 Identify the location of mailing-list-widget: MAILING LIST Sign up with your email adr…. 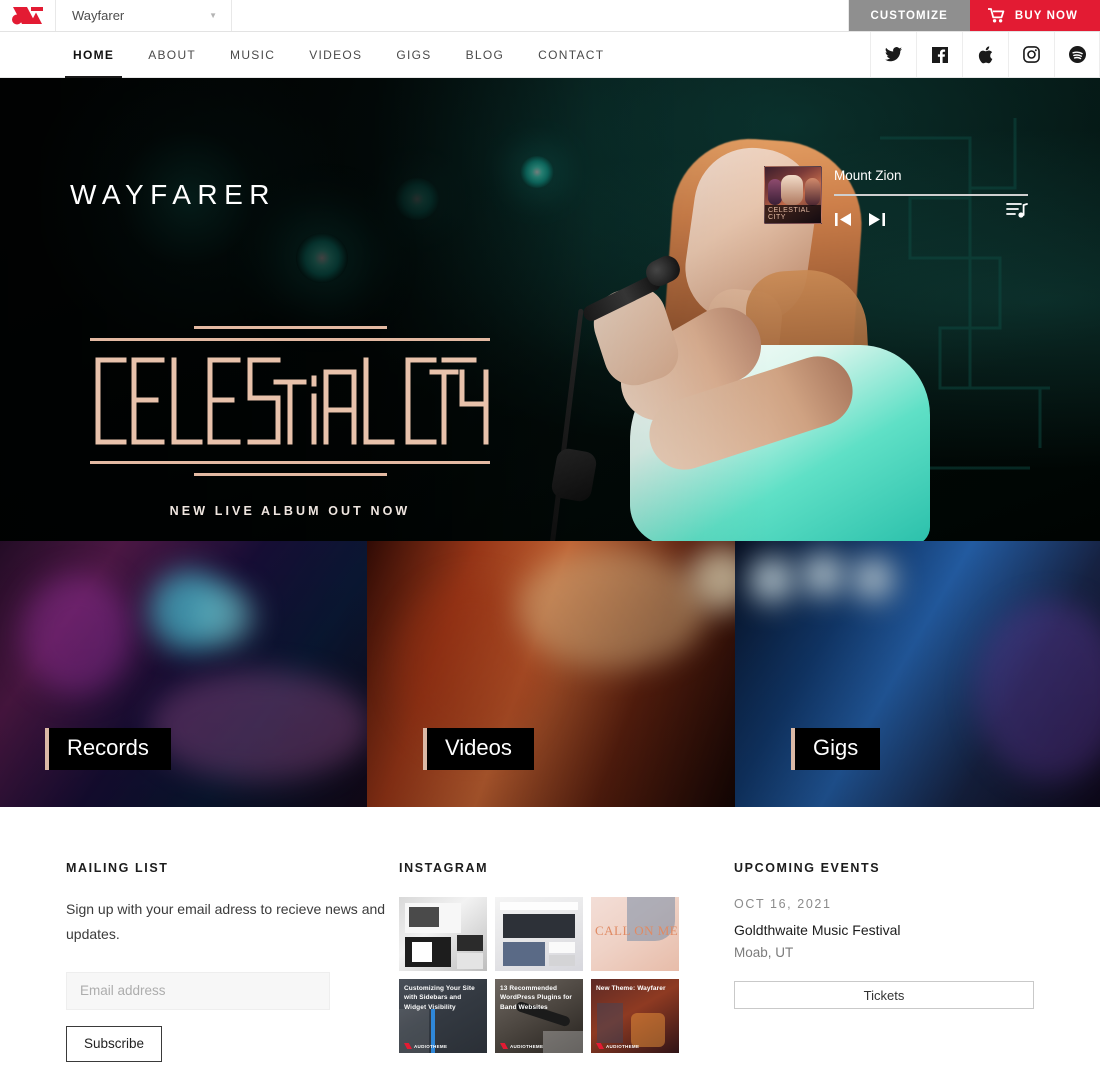
(232, 961).